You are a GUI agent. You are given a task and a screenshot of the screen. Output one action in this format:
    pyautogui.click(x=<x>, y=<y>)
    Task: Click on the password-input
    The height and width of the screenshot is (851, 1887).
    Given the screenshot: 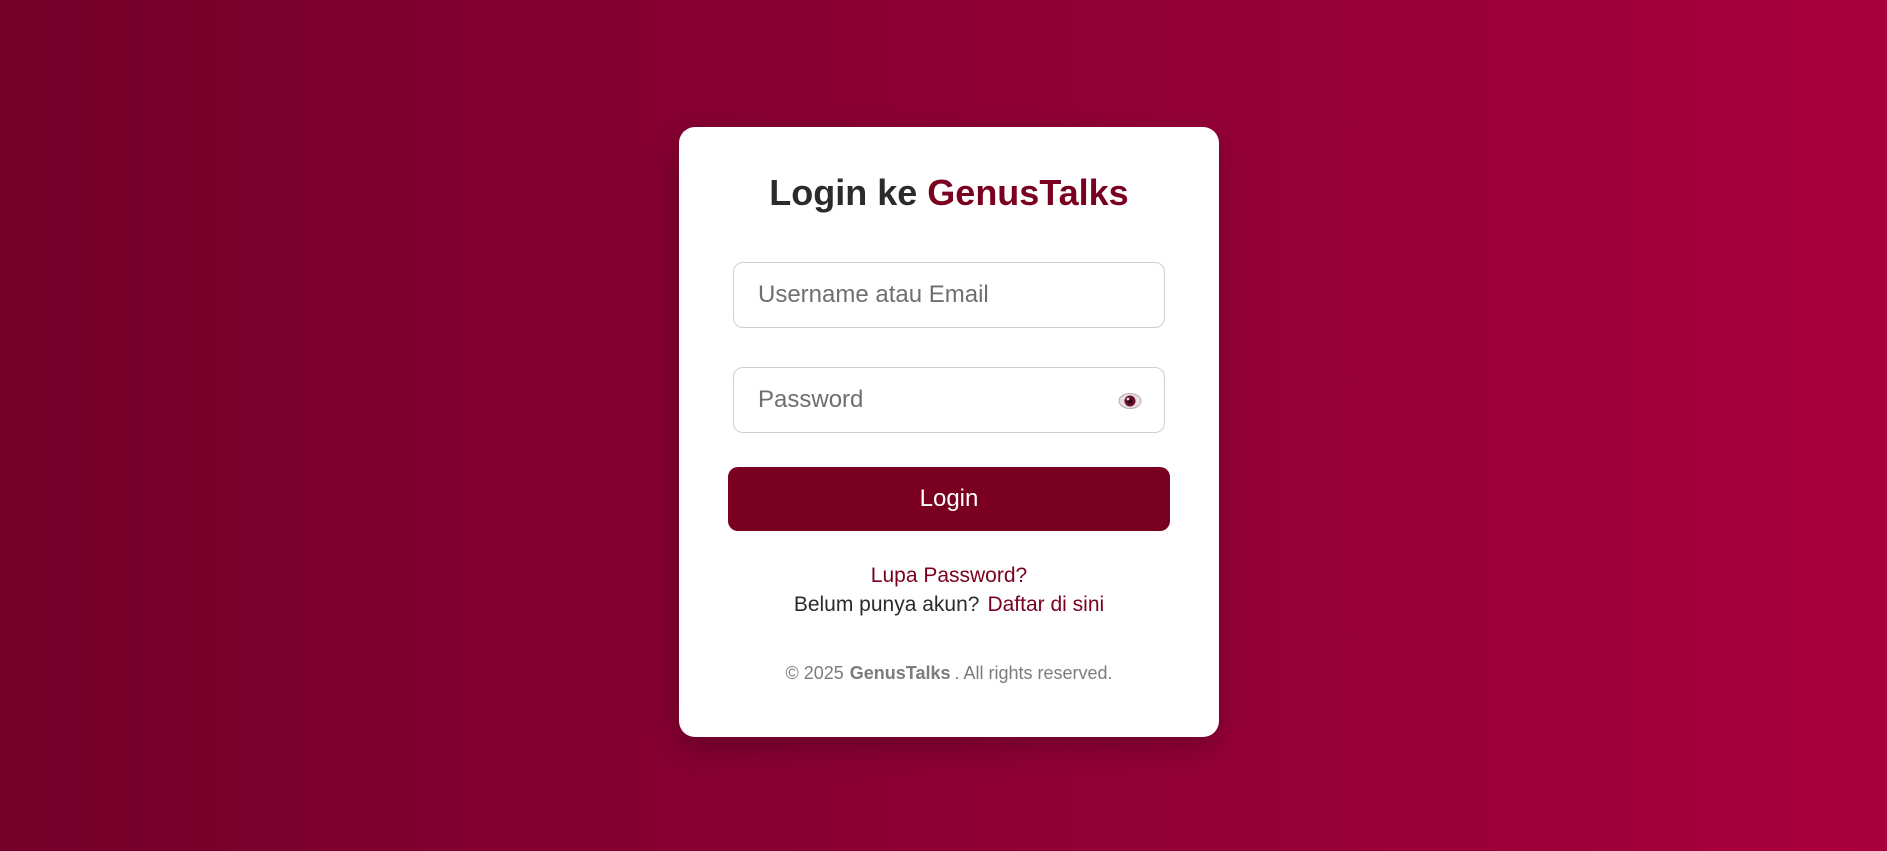 What is the action you would take?
    pyautogui.click(x=949, y=400)
    